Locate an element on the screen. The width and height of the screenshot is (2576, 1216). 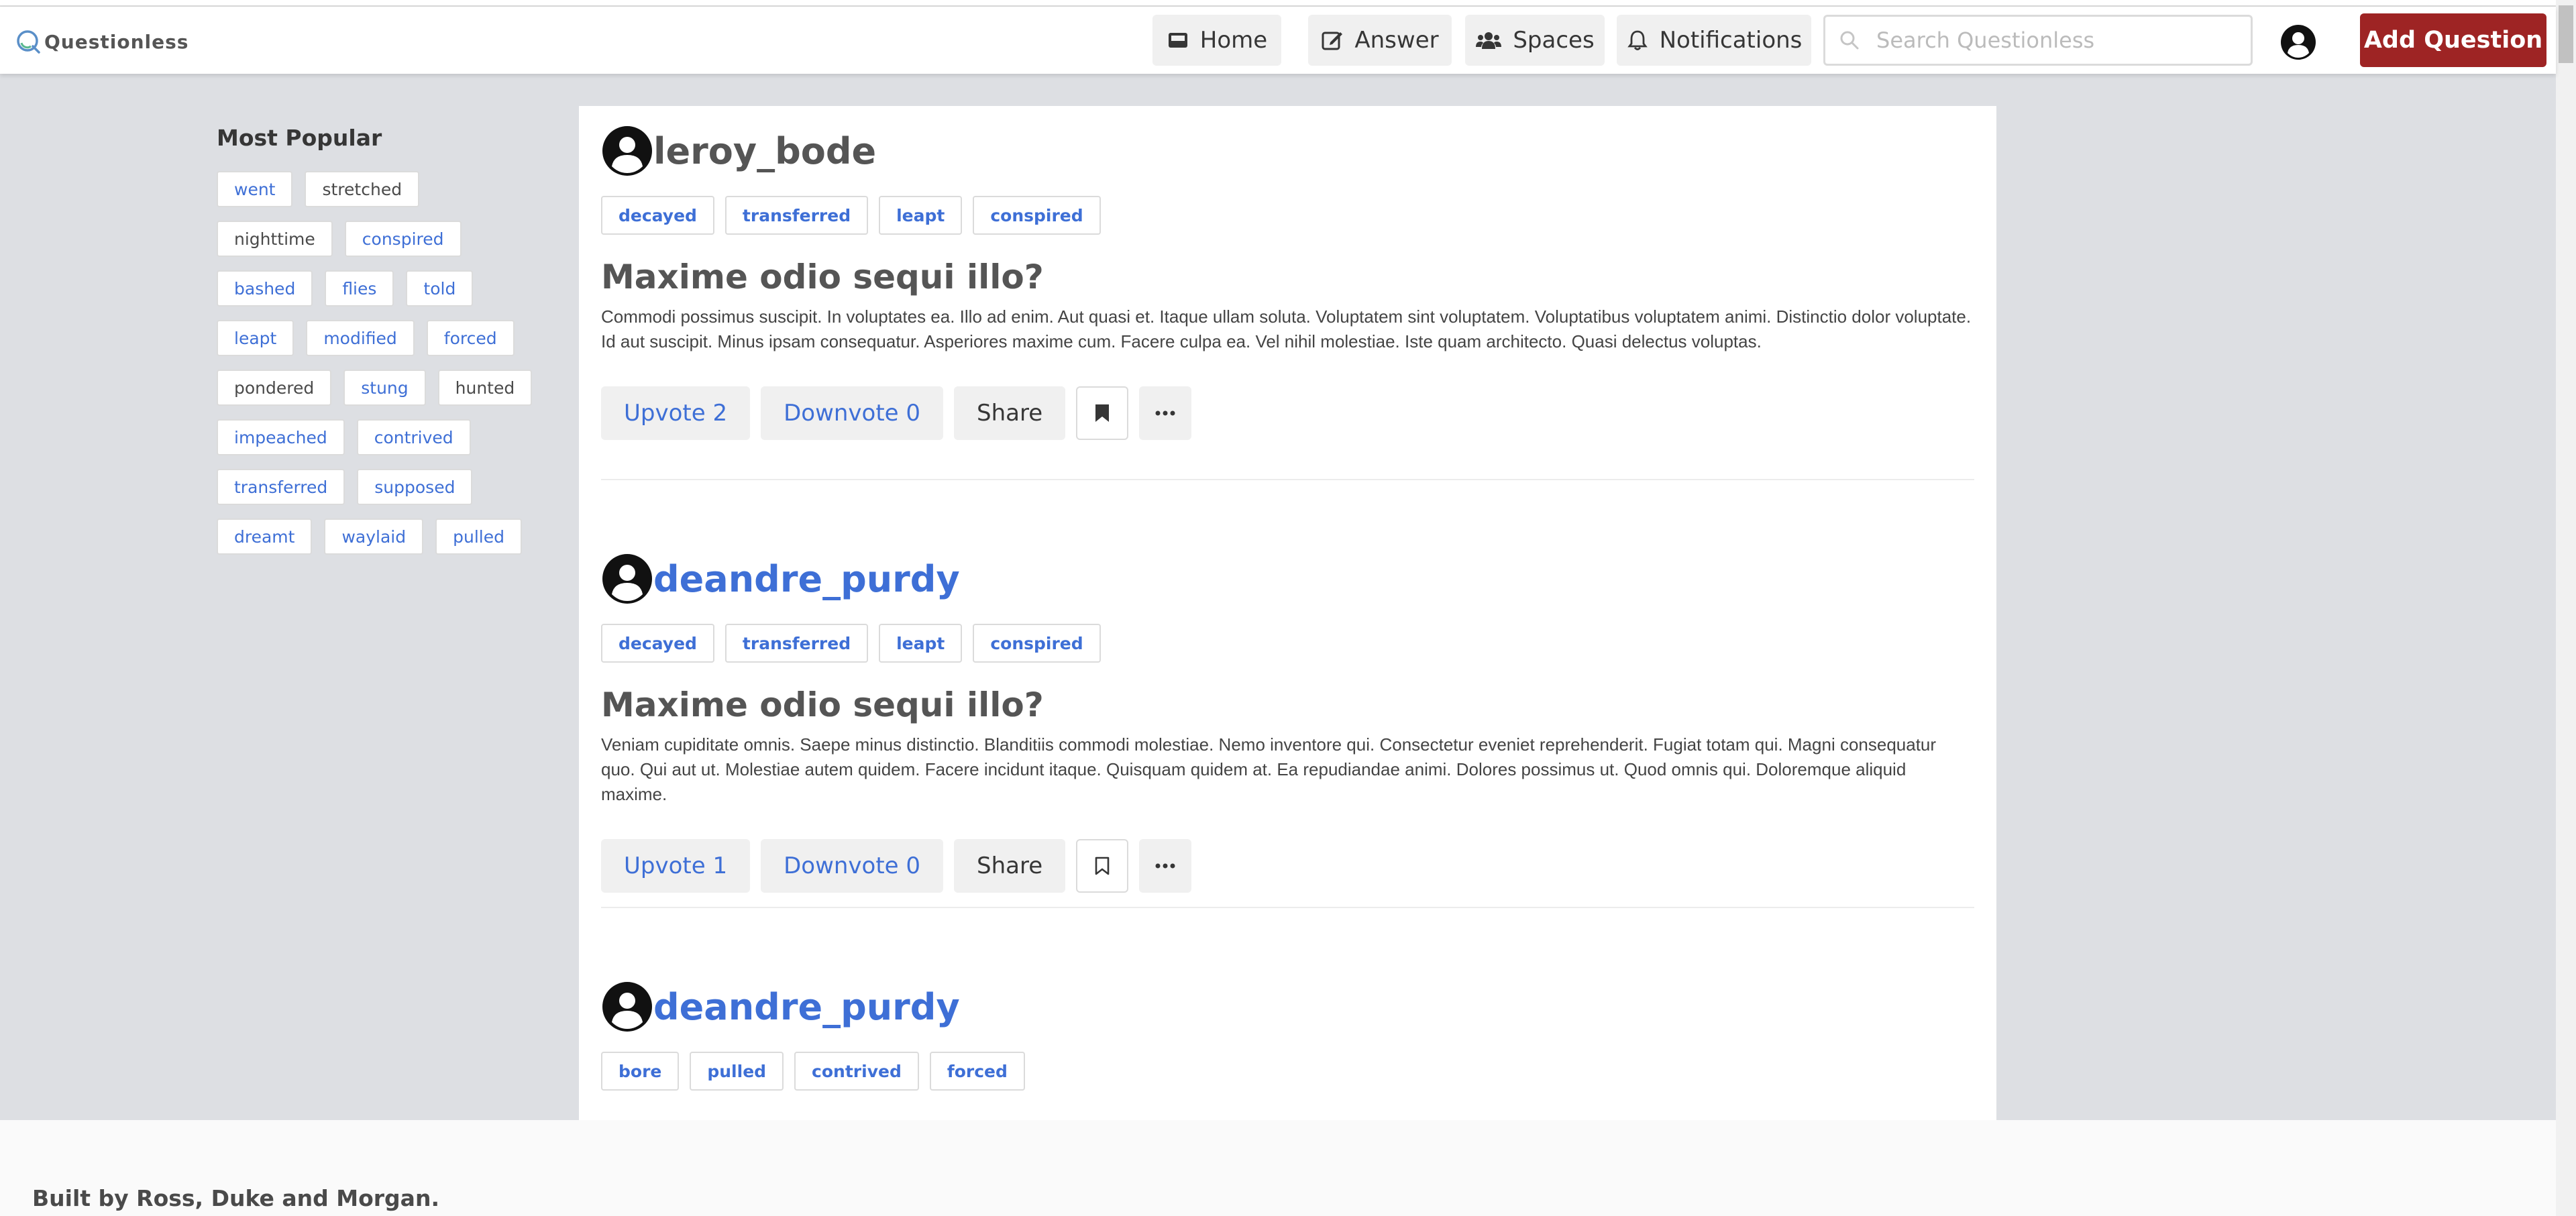
footer-credits: Built by Ross, Duke and Morgan. is located at coordinates (235, 1198).